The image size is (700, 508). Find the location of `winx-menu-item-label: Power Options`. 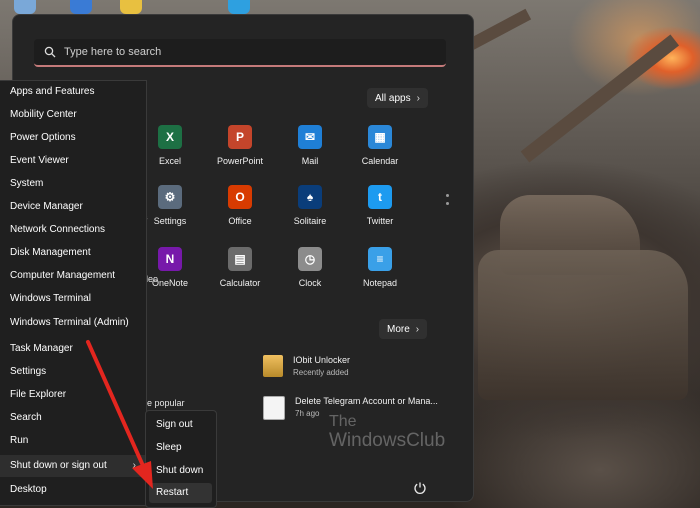

winx-menu-item-label: Power Options is located at coordinates (43, 137).